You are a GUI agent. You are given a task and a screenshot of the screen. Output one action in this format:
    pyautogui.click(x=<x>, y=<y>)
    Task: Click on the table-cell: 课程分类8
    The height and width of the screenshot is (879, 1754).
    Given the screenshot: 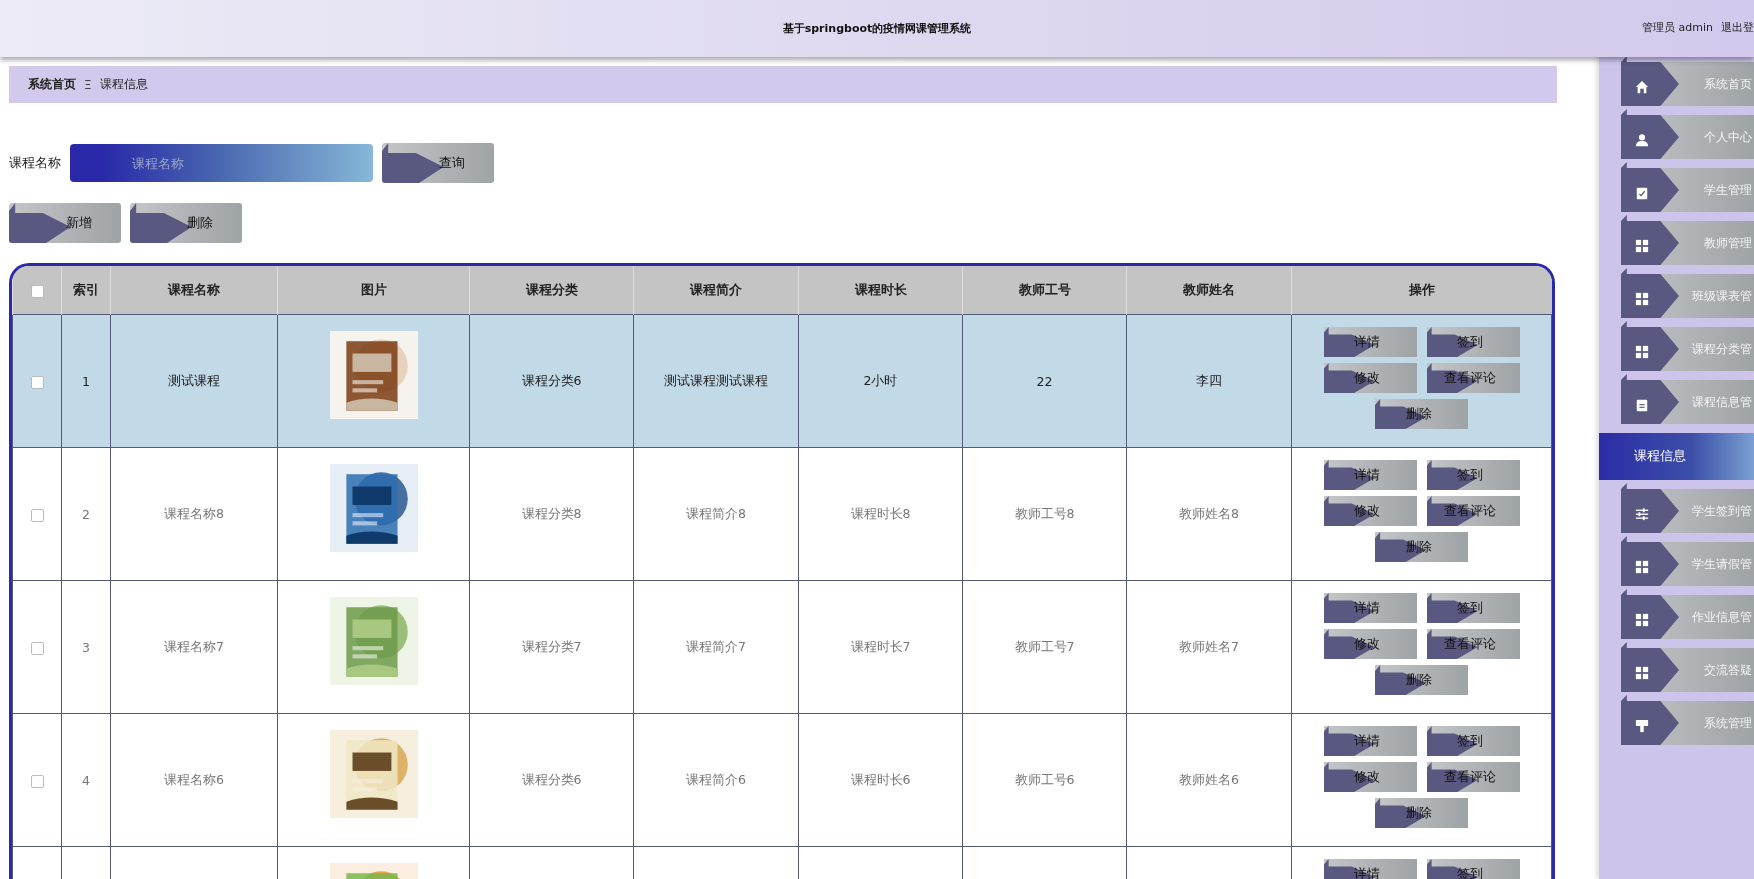 What is the action you would take?
    pyautogui.click(x=551, y=513)
    